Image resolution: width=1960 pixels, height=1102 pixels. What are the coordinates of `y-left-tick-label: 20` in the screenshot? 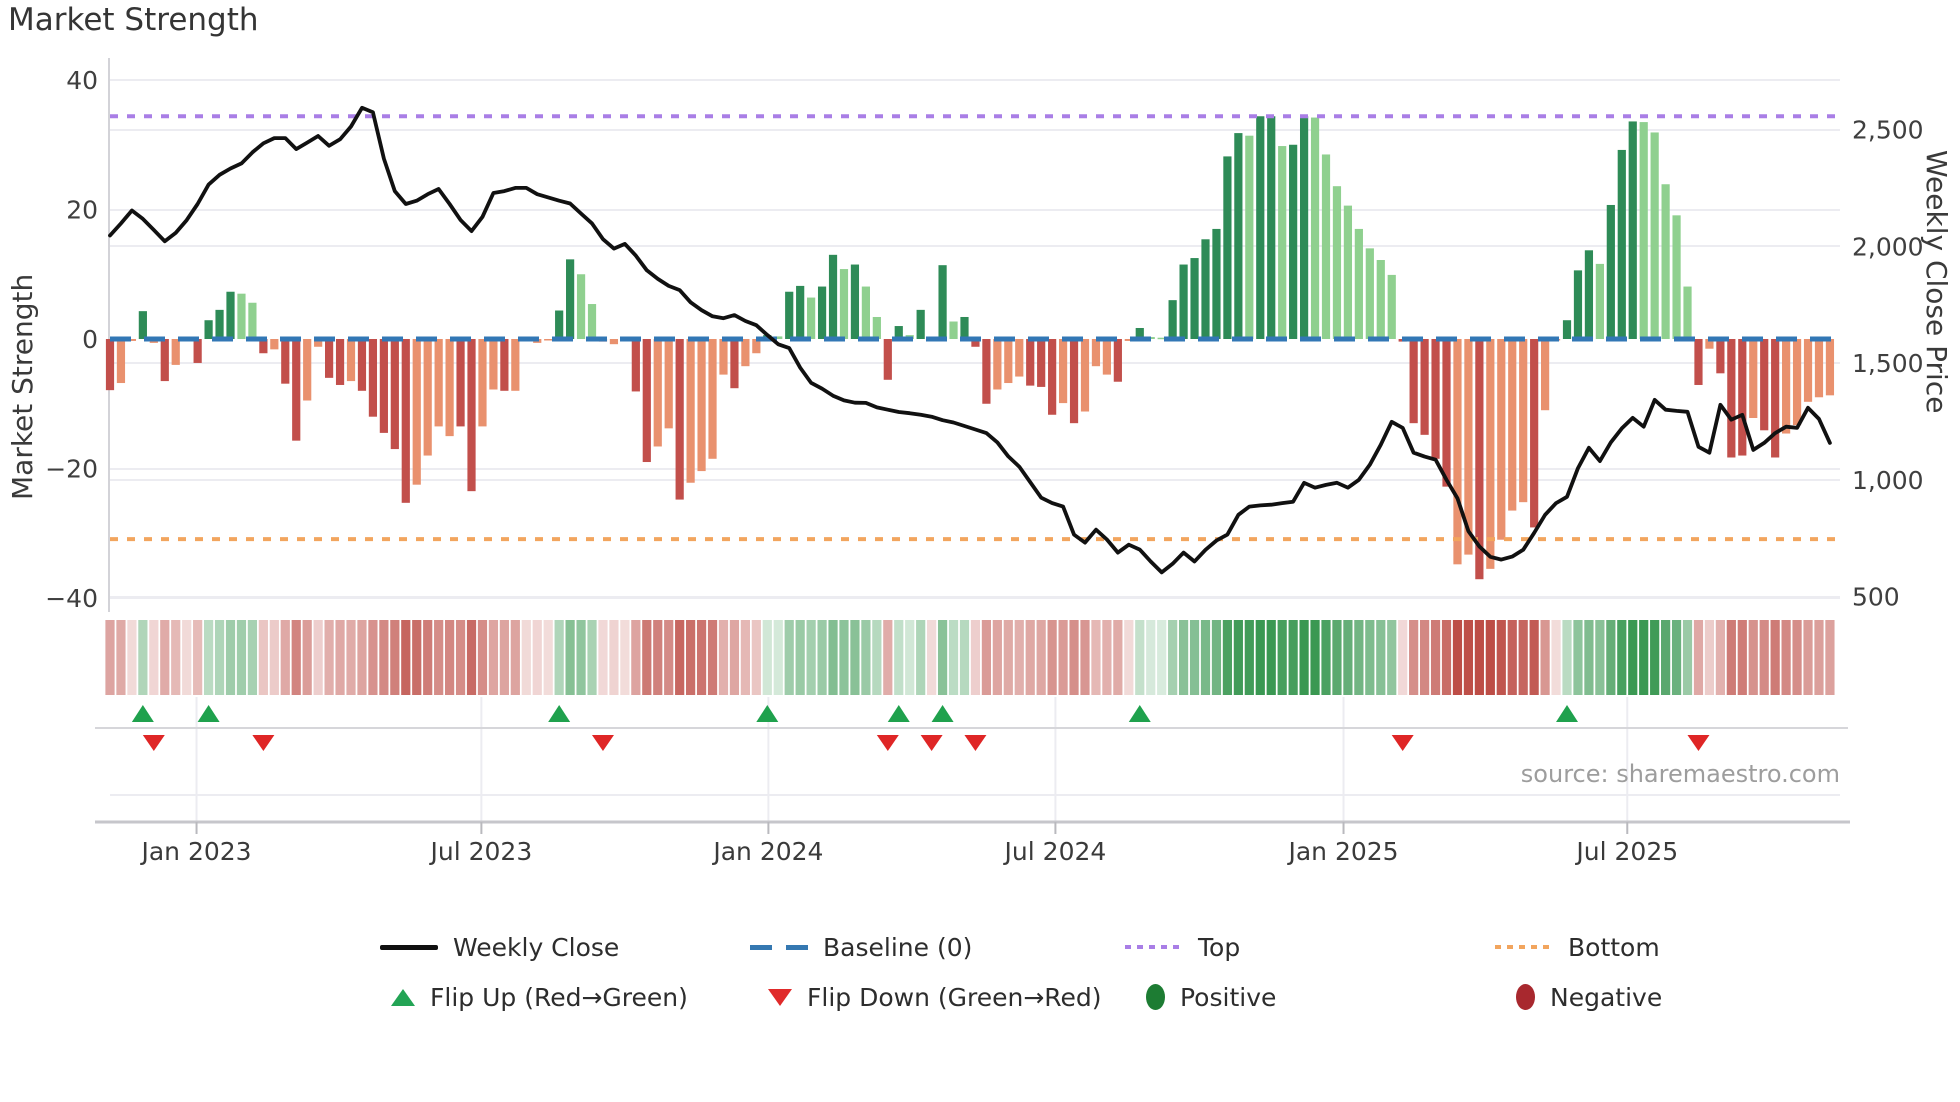 It's located at (82, 210).